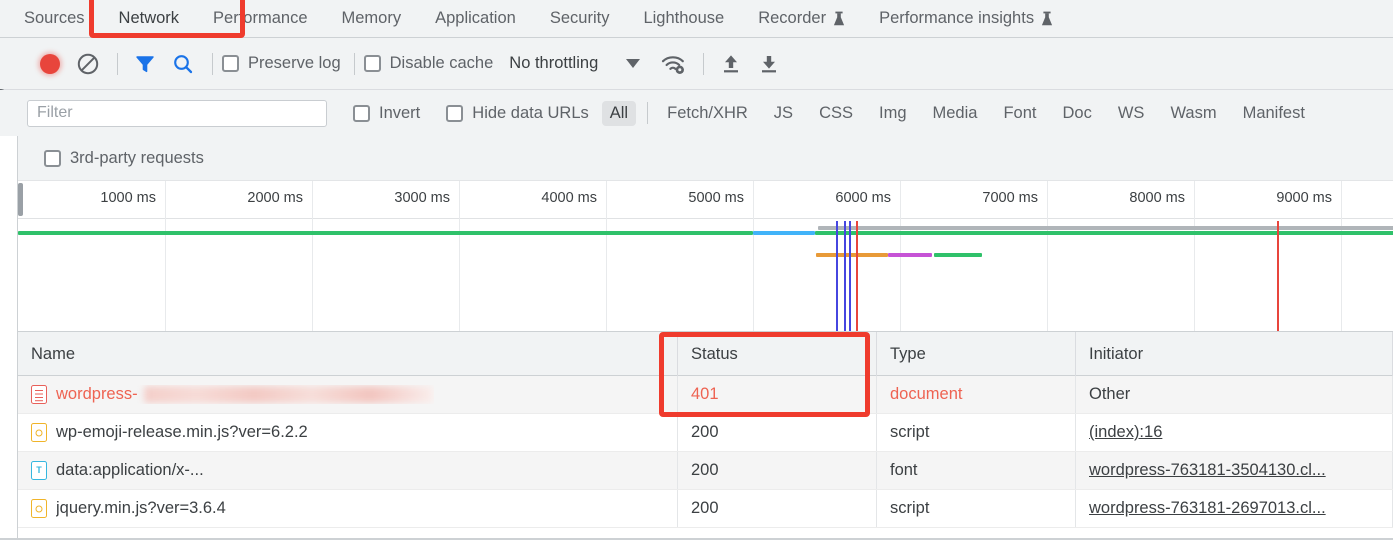 The image size is (1393, 540). I want to click on network-conditions-button, so click(674, 64).